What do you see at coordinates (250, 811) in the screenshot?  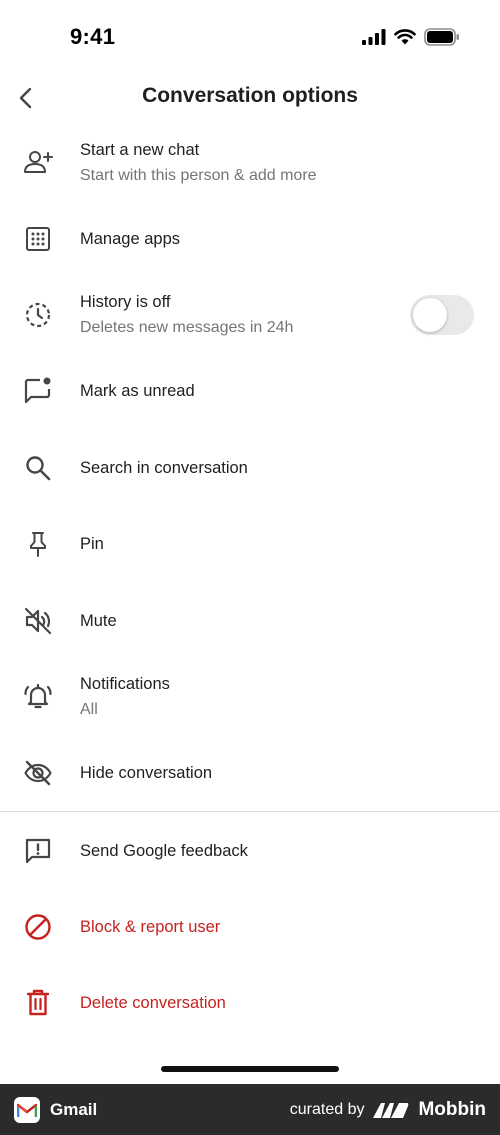 I see `divider` at bounding box center [250, 811].